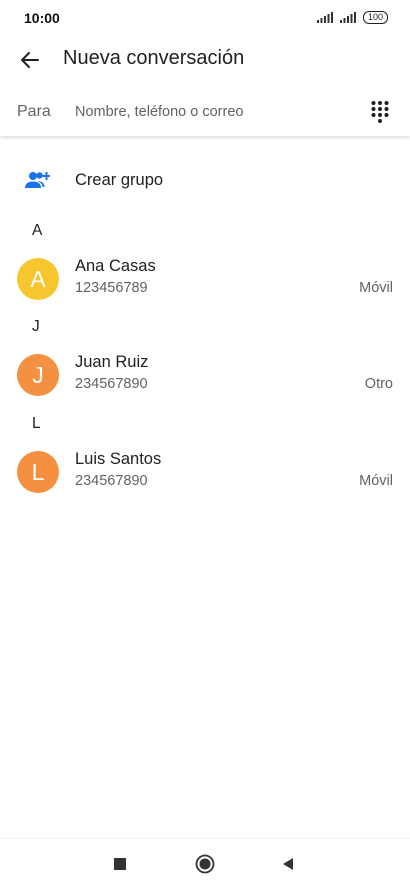 This screenshot has height=889, width=410. I want to click on home-button, so click(205, 864).